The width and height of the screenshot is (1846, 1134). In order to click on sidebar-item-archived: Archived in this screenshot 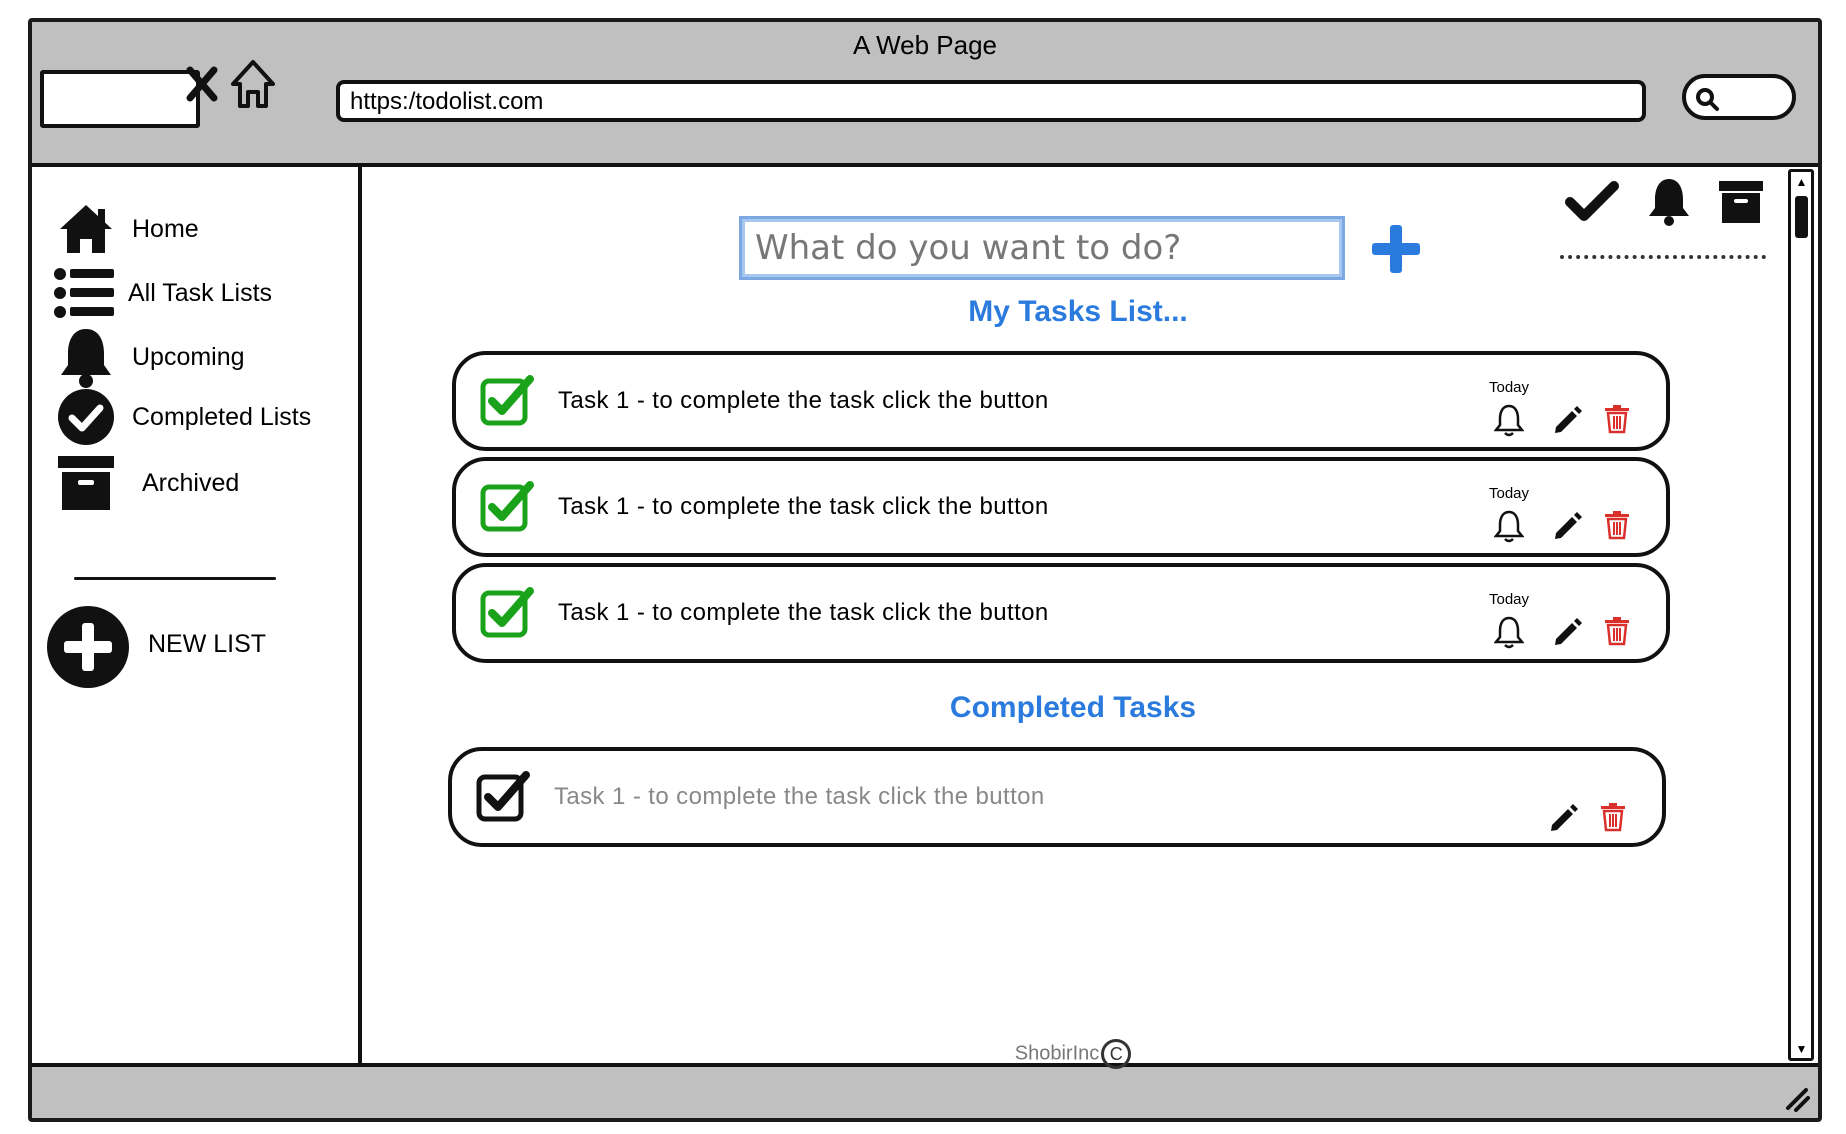, I will do `click(146, 483)`.